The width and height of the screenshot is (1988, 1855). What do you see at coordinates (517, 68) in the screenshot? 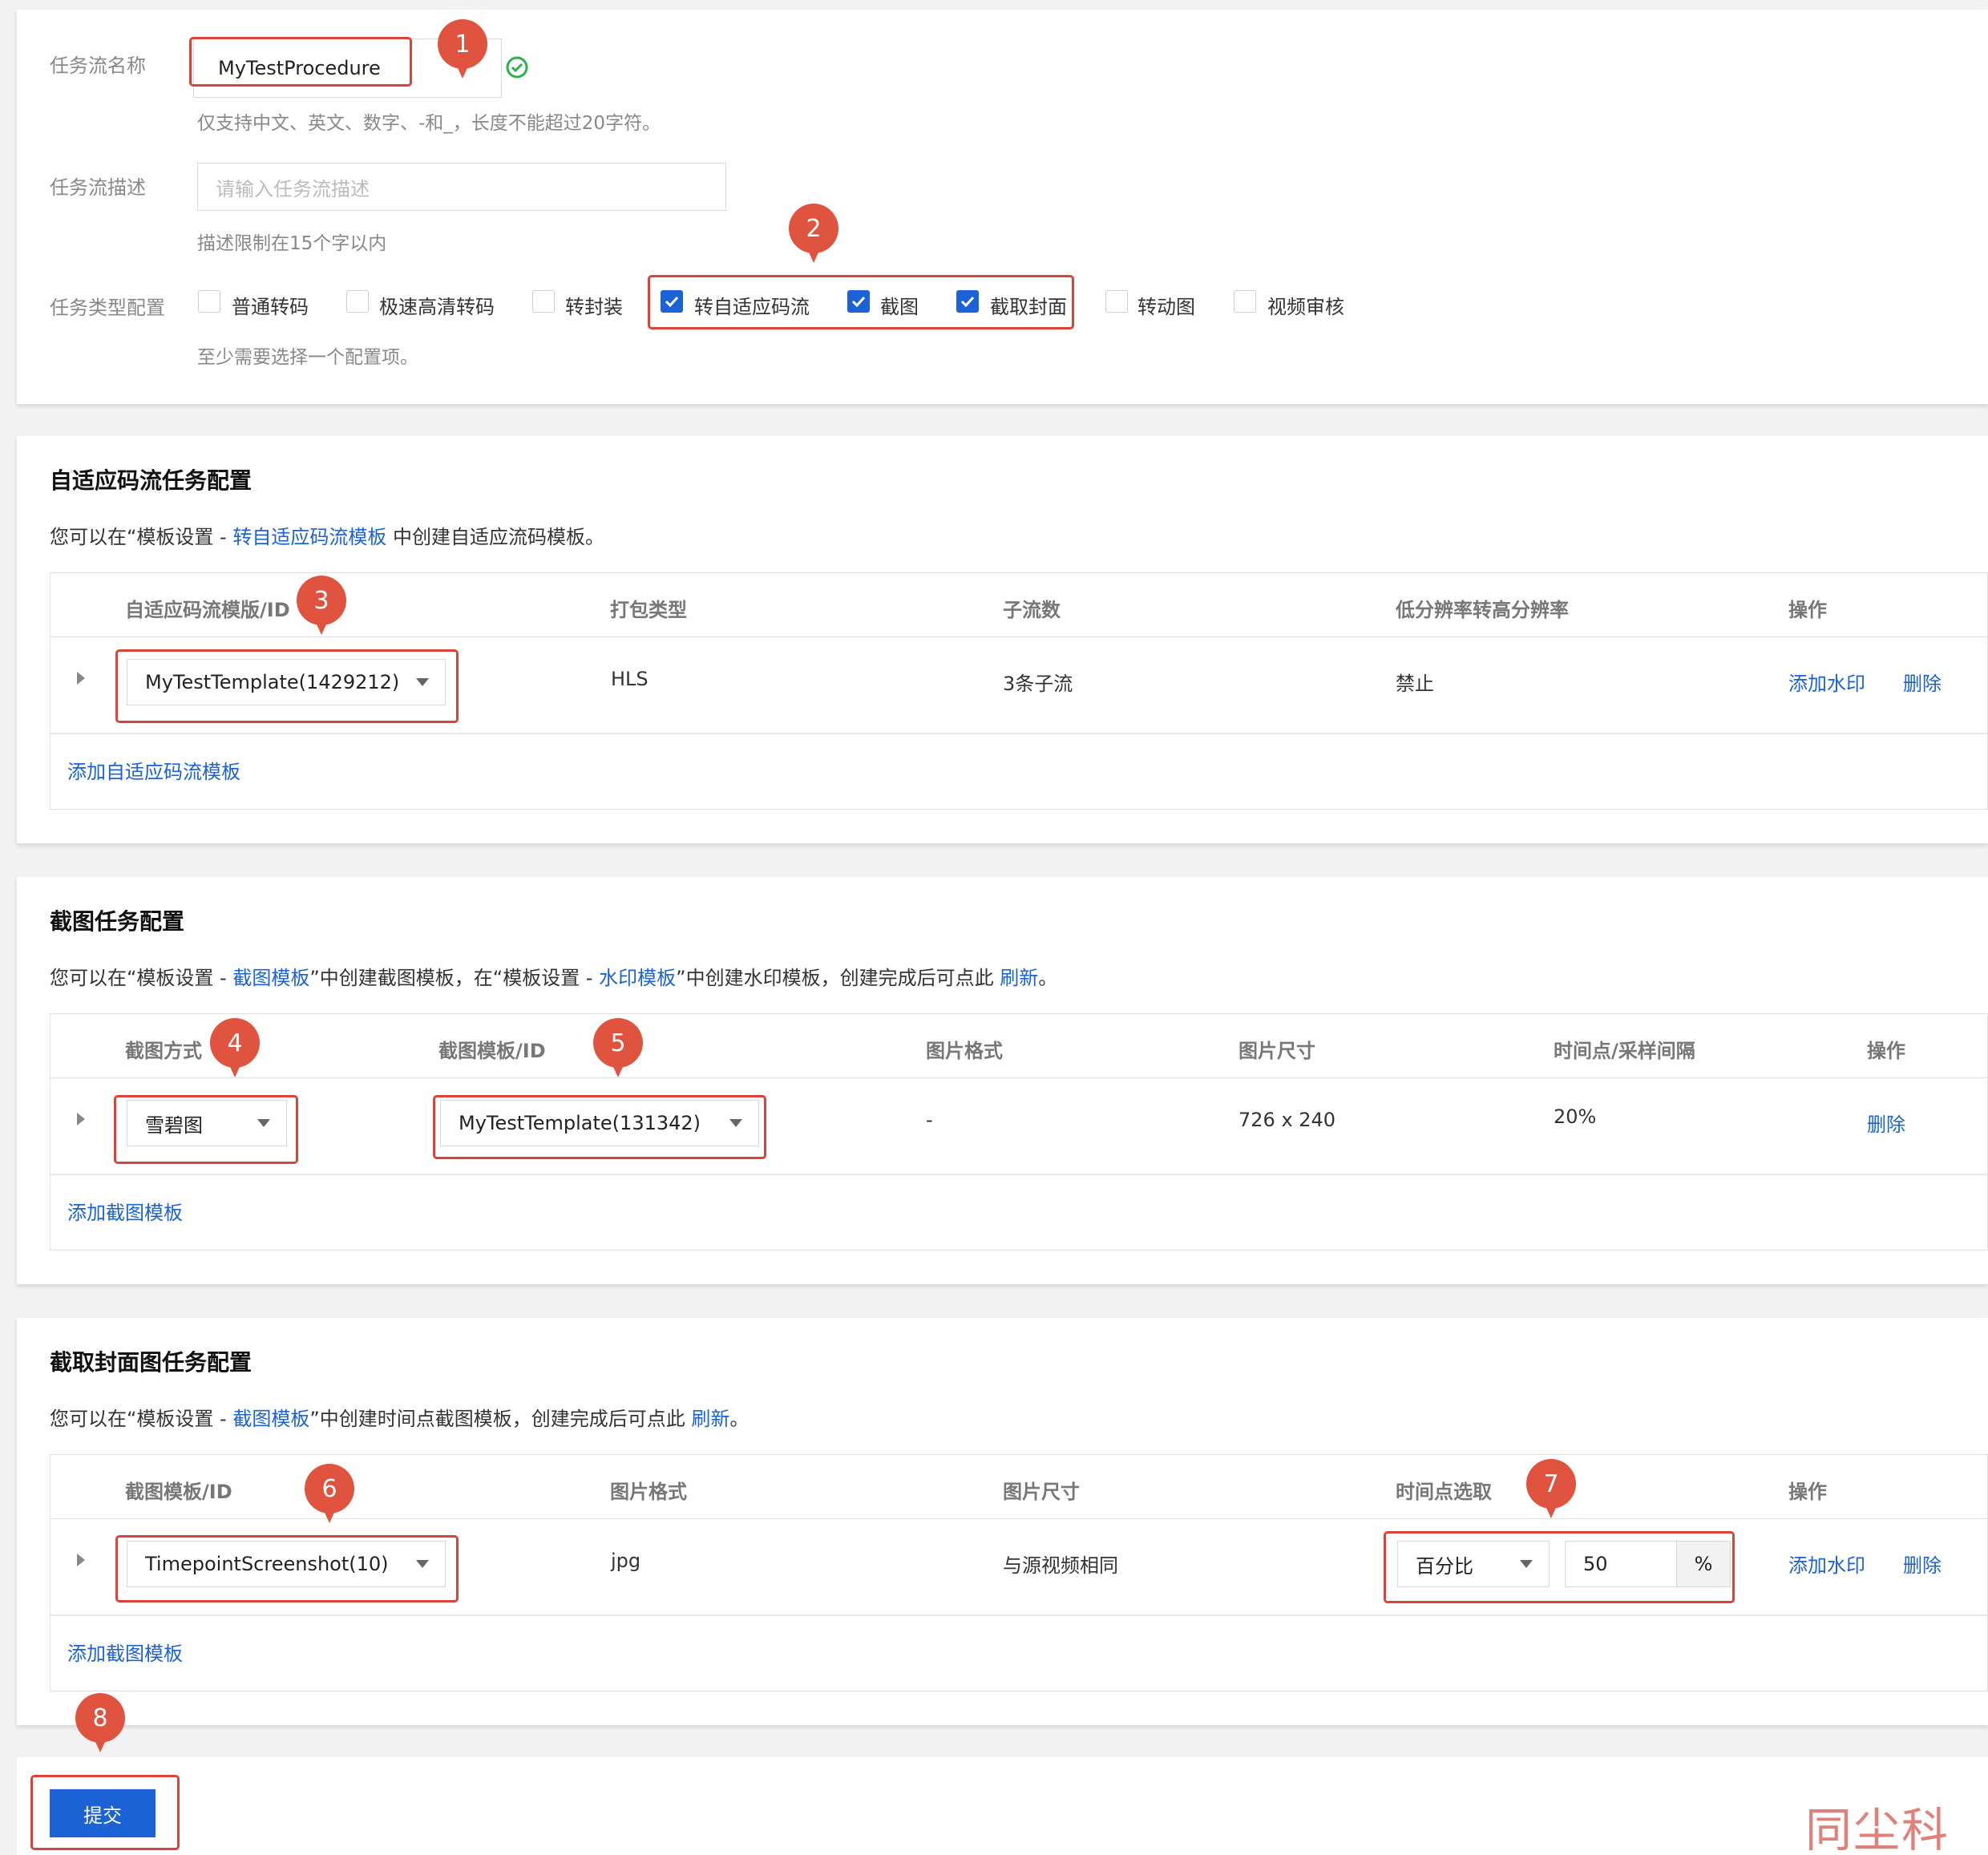
I see `valid-check-icon` at bounding box center [517, 68].